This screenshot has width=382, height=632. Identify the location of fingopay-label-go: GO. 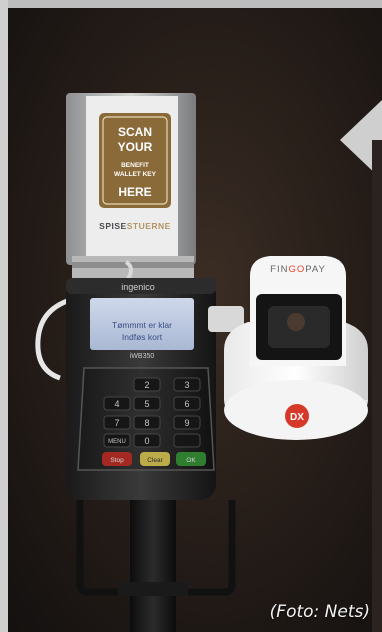
(296, 269).